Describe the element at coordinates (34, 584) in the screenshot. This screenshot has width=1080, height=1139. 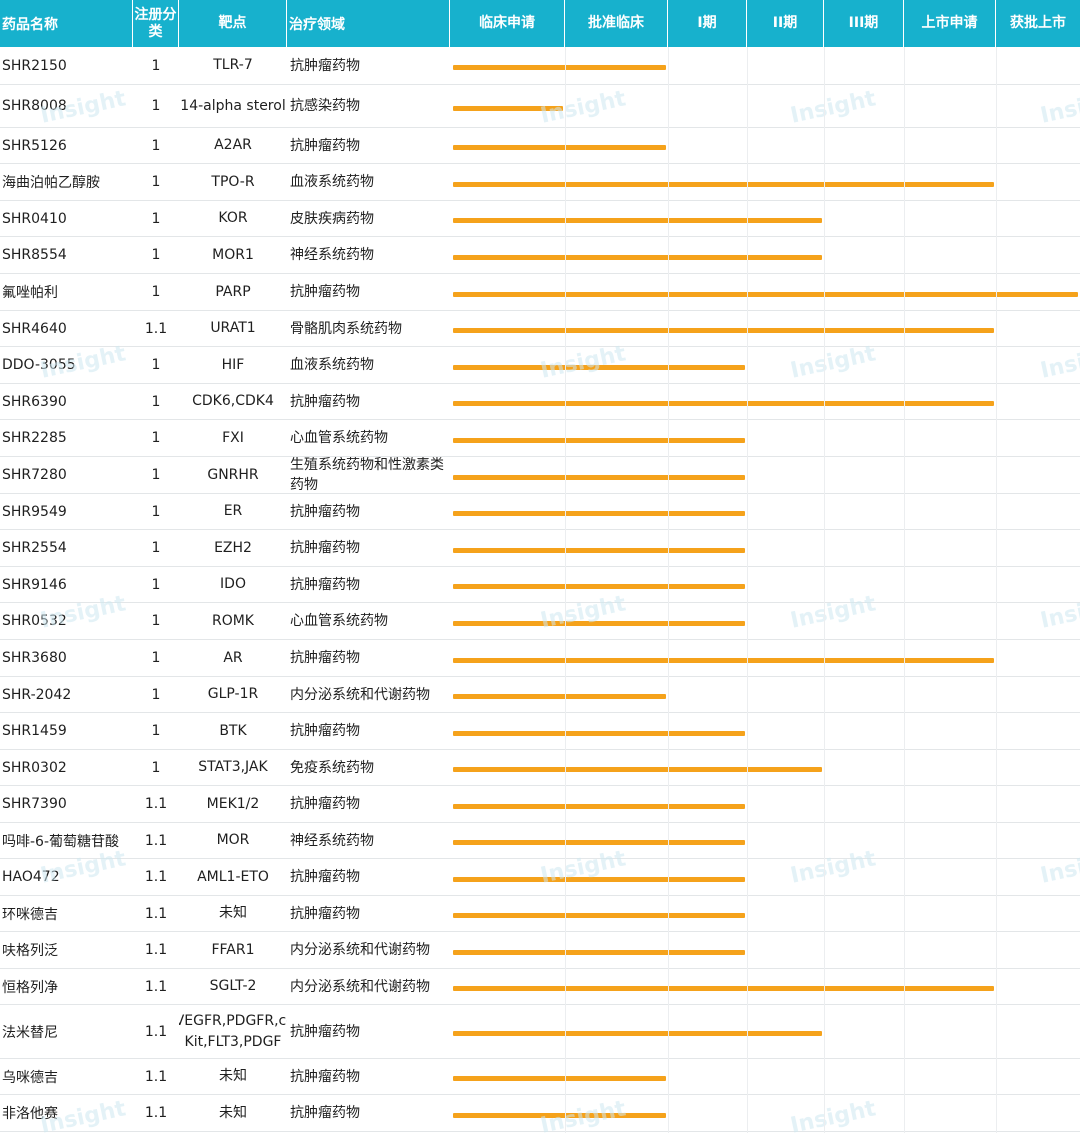
I see `drug-name: SHR9146` at that location.